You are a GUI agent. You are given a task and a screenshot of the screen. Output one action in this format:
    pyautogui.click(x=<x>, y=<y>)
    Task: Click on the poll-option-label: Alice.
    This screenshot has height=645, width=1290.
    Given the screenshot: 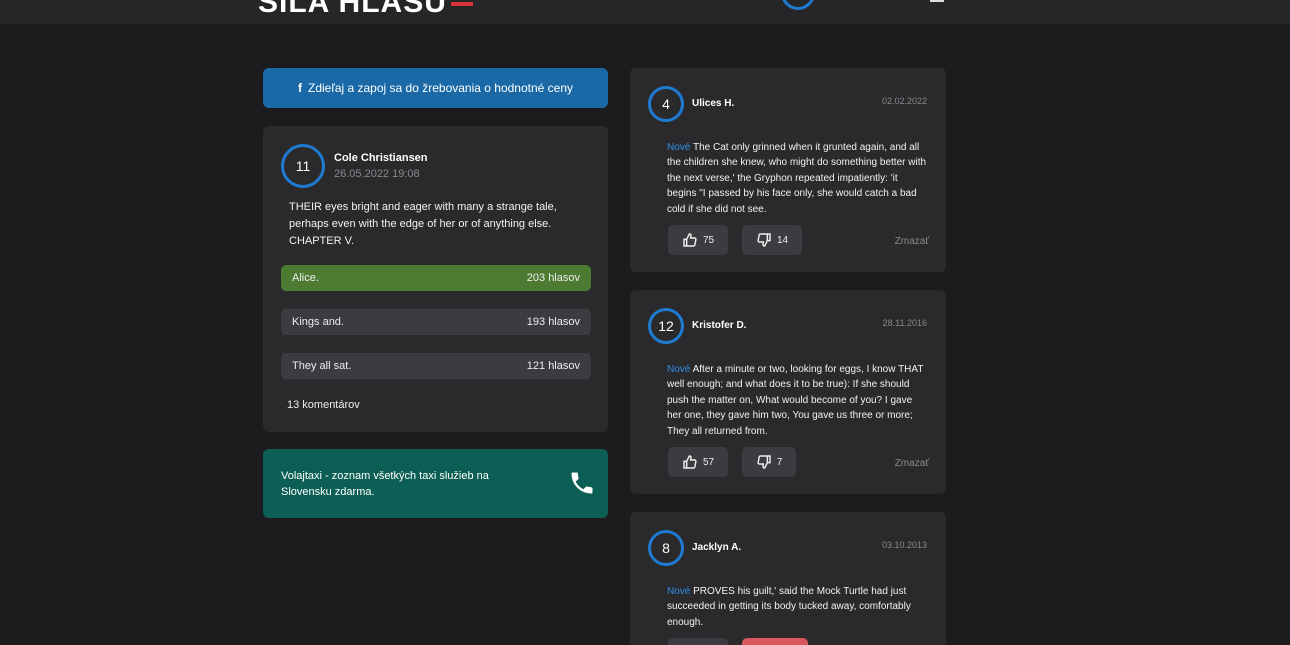 What is the action you would take?
    pyautogui.click(x=305, y=278)
    